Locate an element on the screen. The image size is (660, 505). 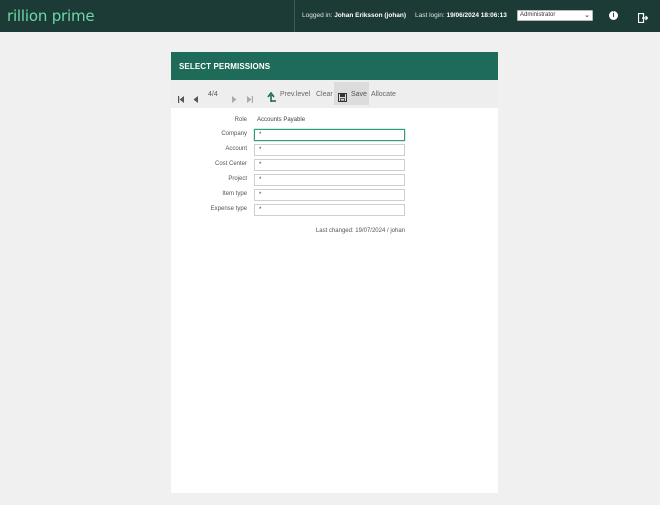
save-button: Save is located at coordinates (359, 94).